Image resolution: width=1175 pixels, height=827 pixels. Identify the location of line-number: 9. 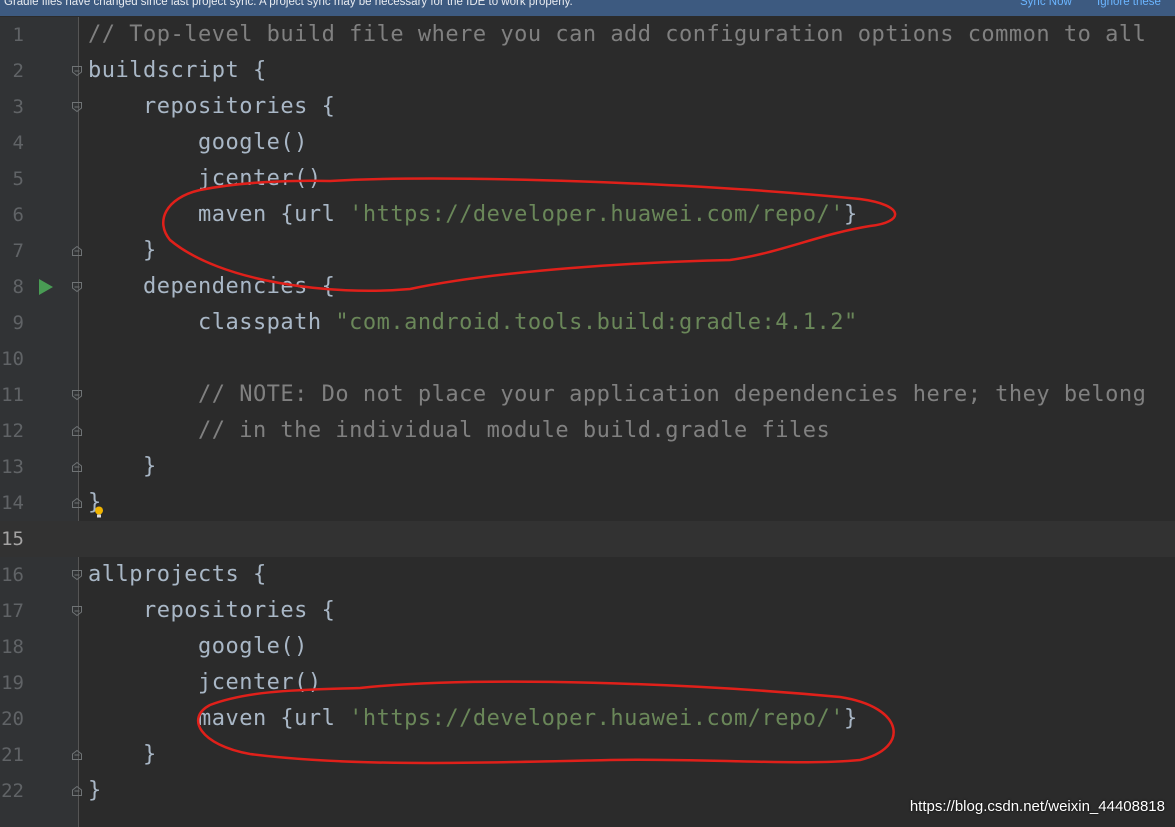
(18, 323).